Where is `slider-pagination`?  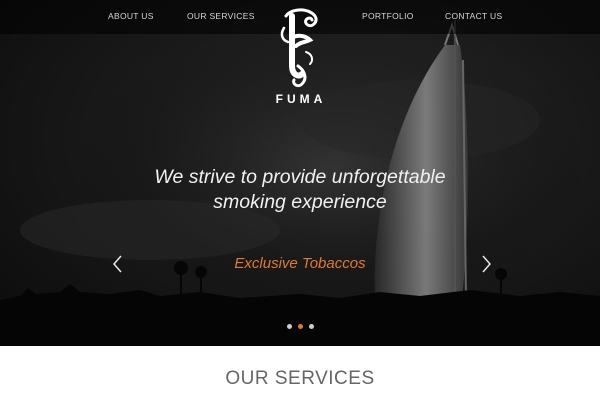
slider-pagination is located at coordinates (302, 328).